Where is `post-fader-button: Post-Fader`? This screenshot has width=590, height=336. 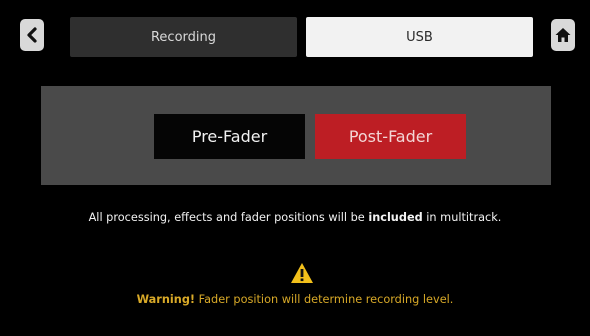
post-fader-button: Post-Fader is located at coordinates (390, 136).